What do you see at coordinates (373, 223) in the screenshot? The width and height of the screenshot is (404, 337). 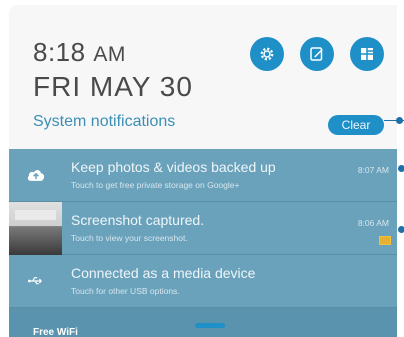 I see `notification-time: 8:06 AM` at bounding box center [373, 223].